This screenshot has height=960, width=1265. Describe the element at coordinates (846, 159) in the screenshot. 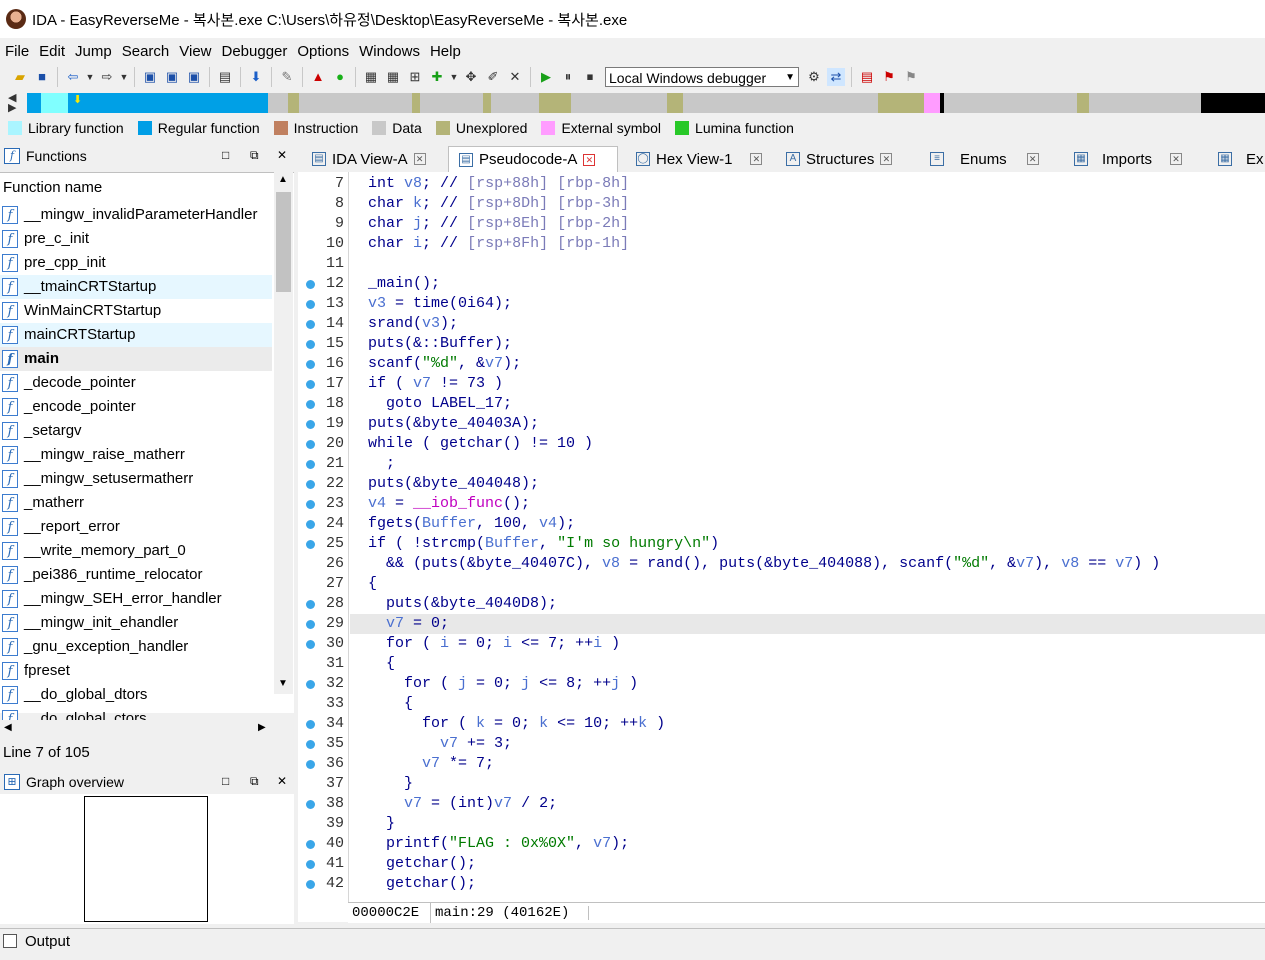

I see `tab-structures: A Structures ✕` at that location.